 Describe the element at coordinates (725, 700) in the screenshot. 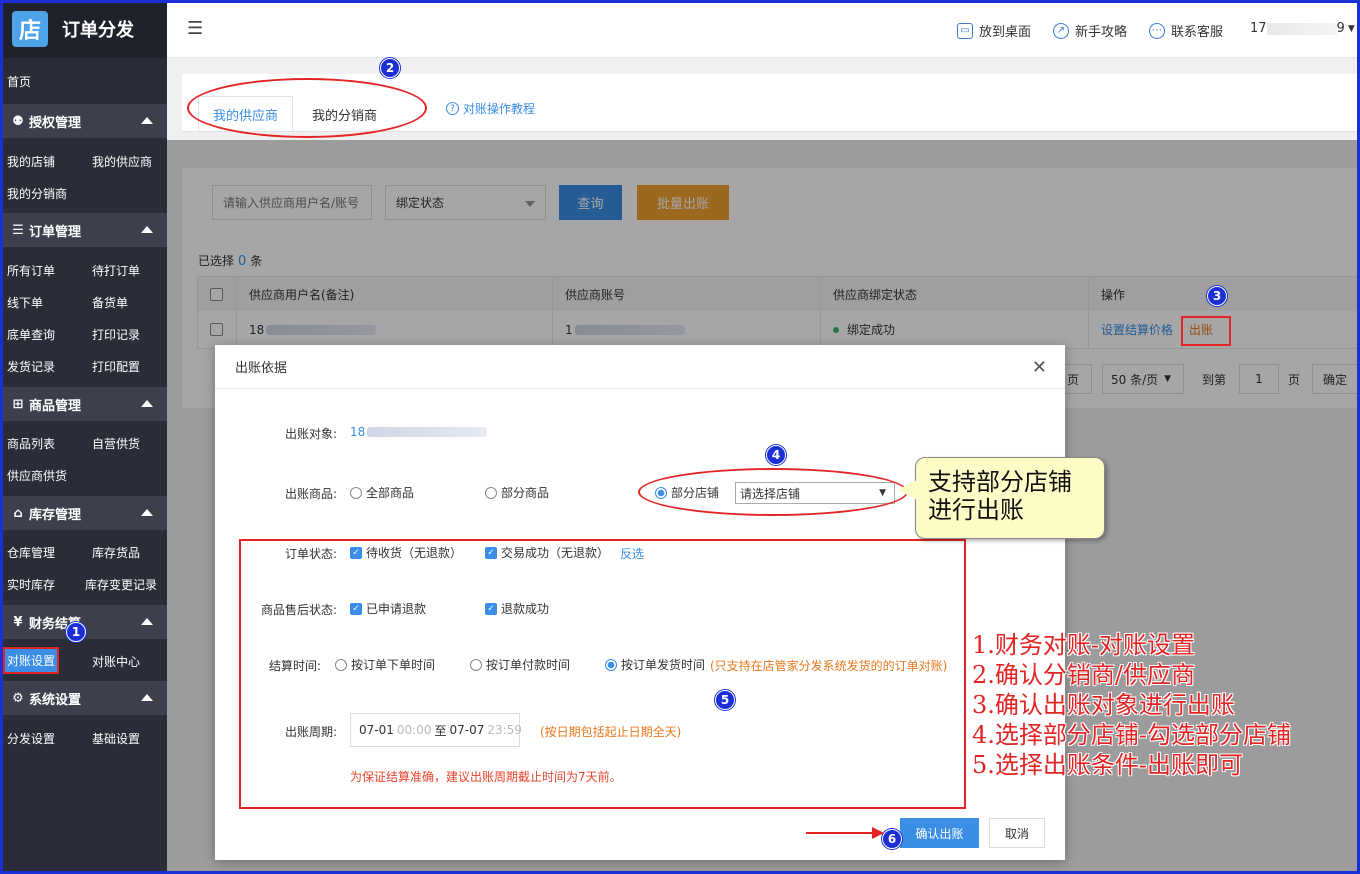

I see `annotation-badge: 5` at that location.